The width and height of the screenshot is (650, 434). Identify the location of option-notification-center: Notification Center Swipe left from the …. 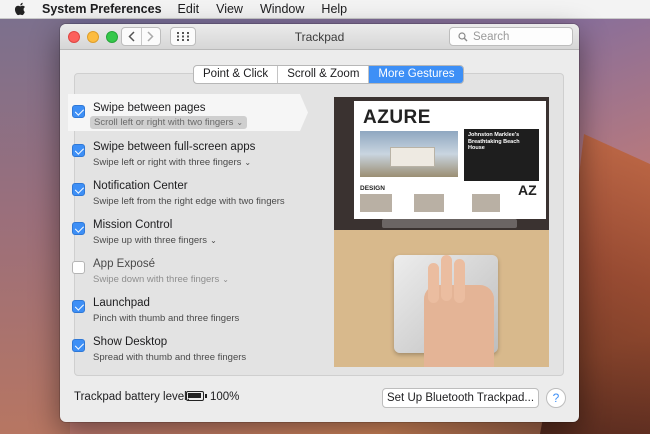
(187, 193).